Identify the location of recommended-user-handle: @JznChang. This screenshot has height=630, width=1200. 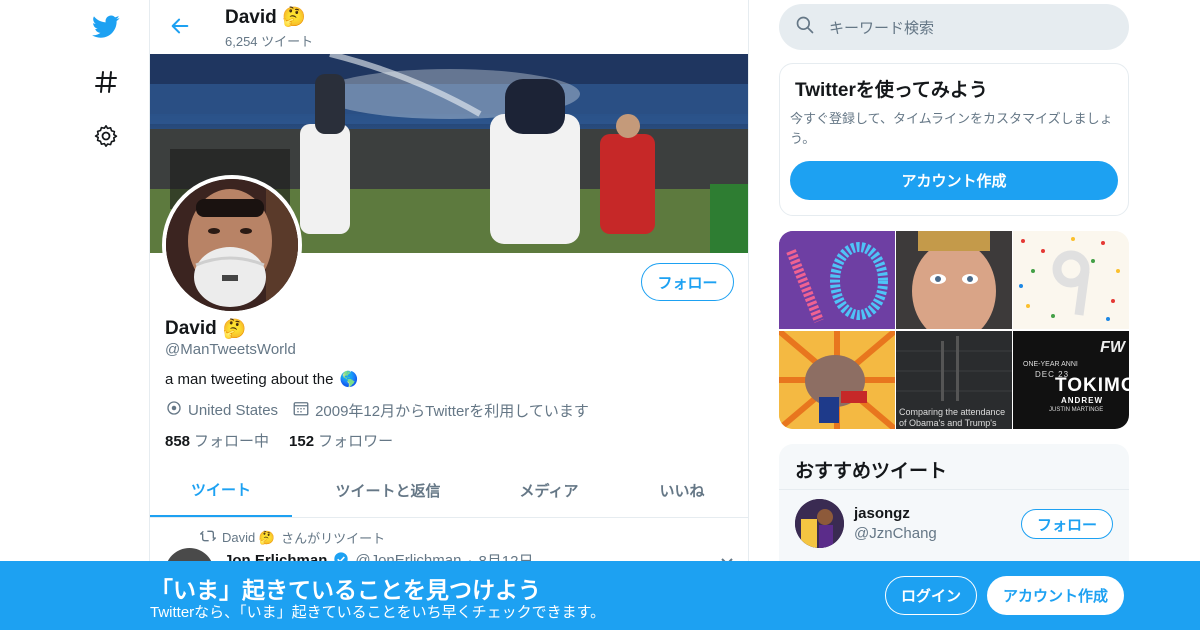
(895, 533).